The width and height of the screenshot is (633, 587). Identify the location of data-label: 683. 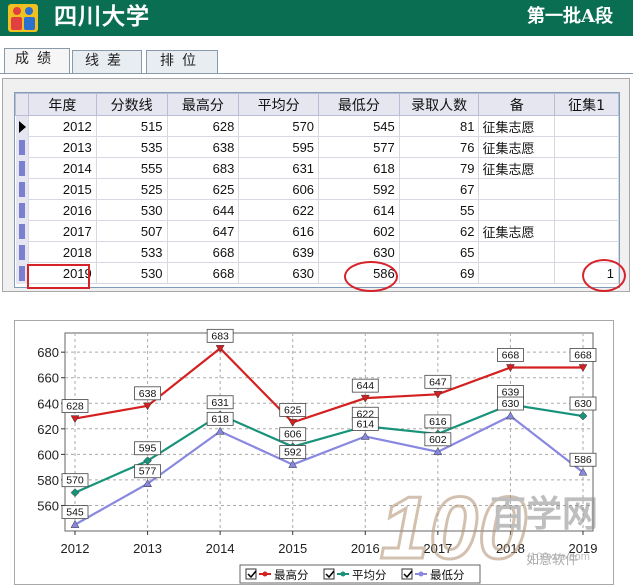
(220, 336).